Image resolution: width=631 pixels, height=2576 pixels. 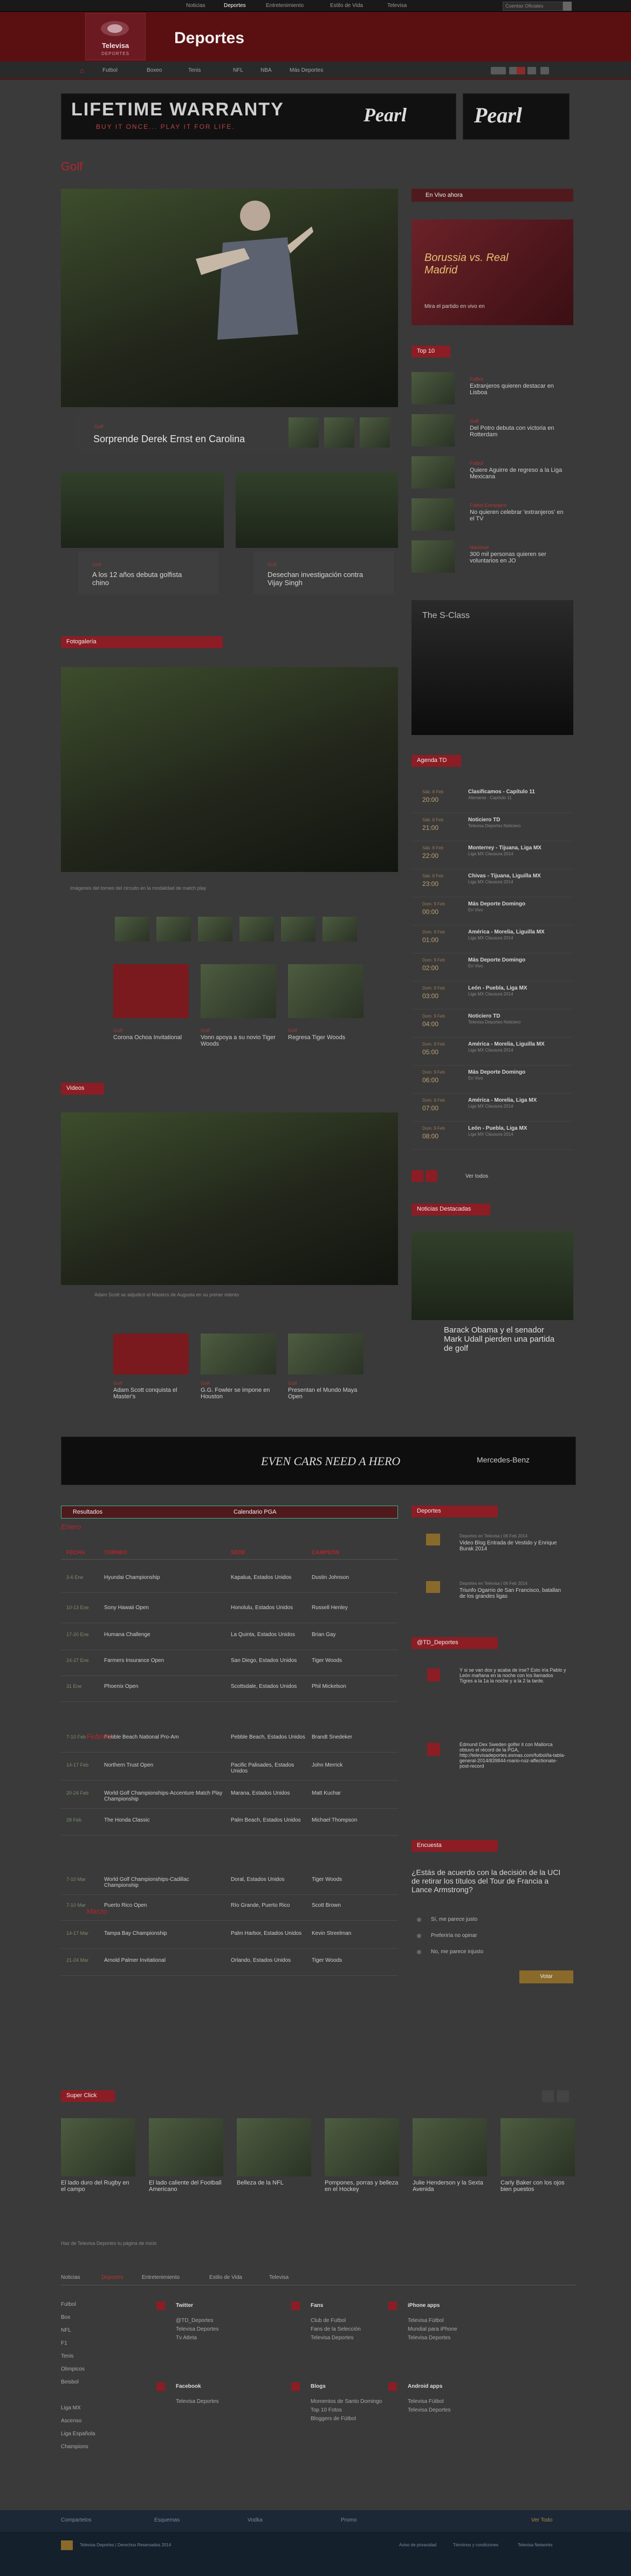 I want to click on legal-link: Televisa Networks, so click(x=535, y=2545).